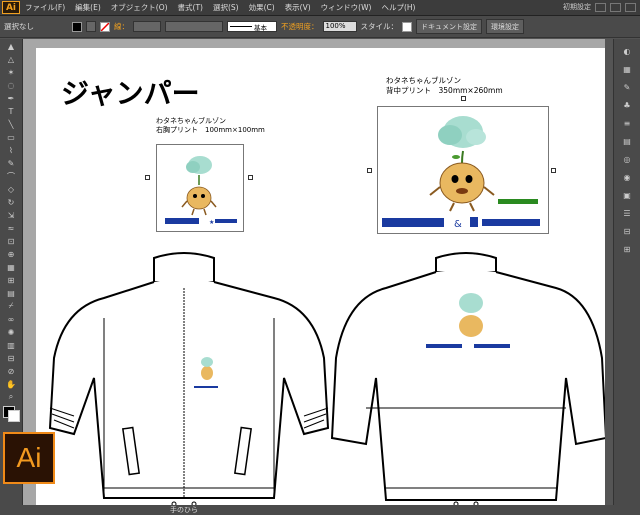  What do you see at coordinates (11, 46) in the screenshot?
I see `selection-tool-icon: ▲` at bounding box center [11, 46].